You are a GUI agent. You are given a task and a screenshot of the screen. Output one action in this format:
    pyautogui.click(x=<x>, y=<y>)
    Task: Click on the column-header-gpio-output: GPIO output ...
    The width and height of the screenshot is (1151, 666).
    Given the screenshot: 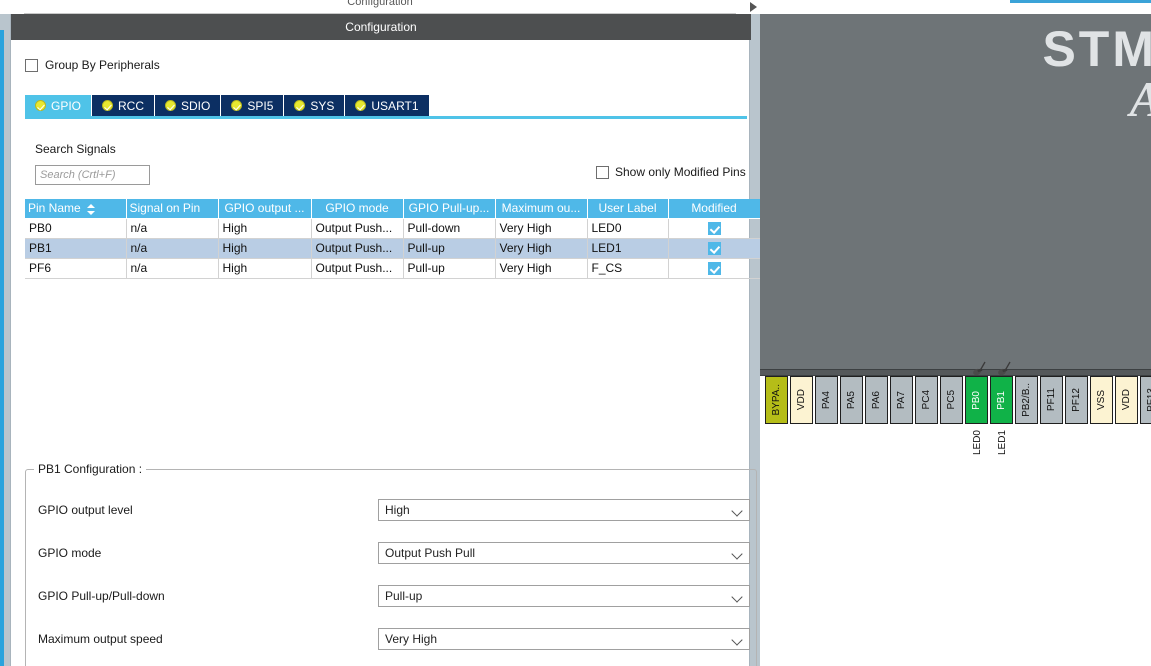 What is the action you would take?
    pyautogui.click(x=265, y=209)
    